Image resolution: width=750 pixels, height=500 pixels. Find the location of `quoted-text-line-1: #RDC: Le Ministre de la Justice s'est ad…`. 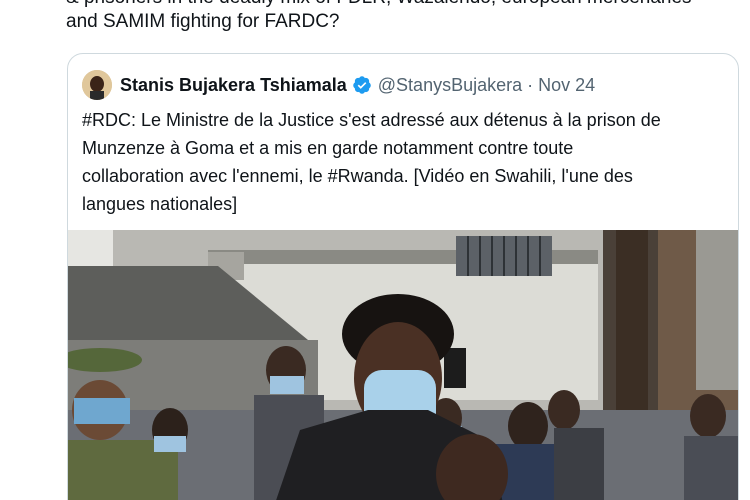

quoted-text-line-1: #RDC: Le Ministre de la Justice s'est ad… is located at coordinates (371, 120).